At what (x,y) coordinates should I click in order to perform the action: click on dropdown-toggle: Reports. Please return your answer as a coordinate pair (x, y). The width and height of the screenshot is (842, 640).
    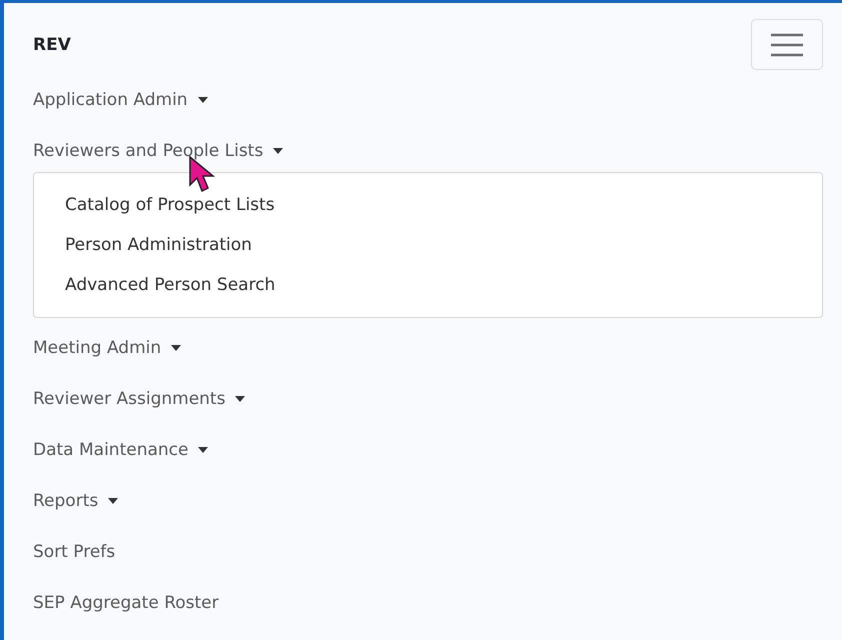
    Looking at the image, I should click on (75, 500).